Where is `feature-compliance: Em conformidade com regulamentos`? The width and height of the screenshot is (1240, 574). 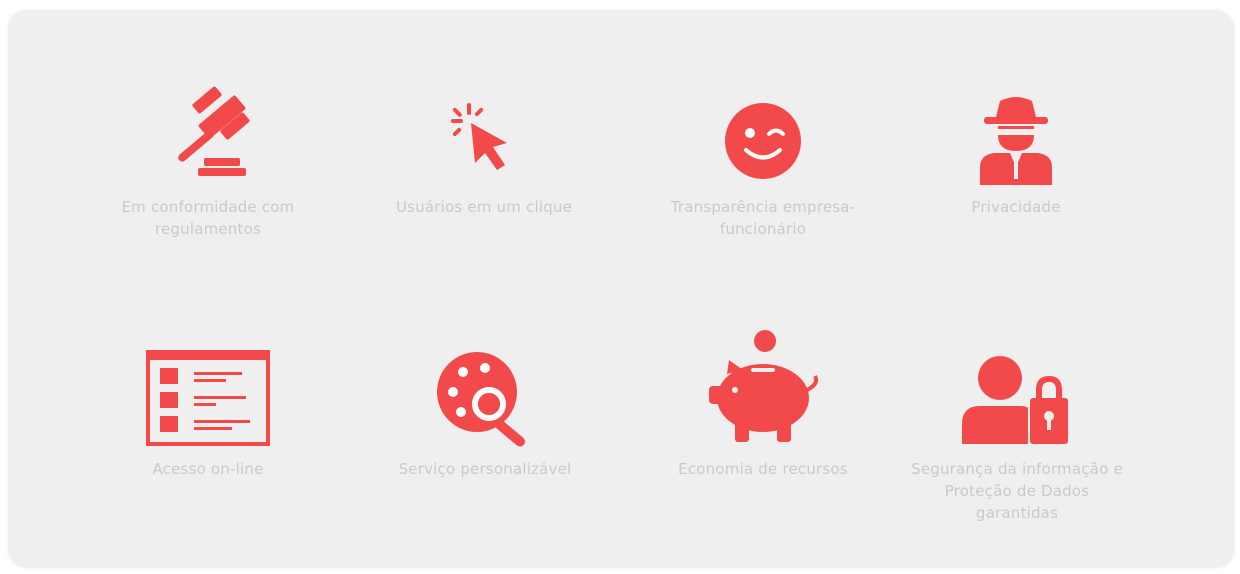
feature-compliance: Em conformidade com regulamentos is located at coordinates (208, 163).